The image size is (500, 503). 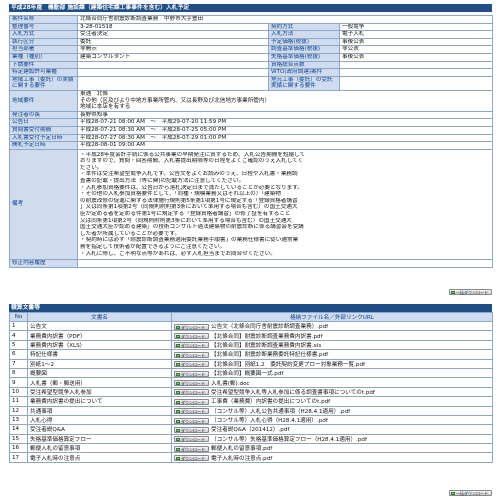 I want to click on doc-file-name: （コンサル等）入札心得（H28.4.1適用）.pdf, so click(x=269, y=421).